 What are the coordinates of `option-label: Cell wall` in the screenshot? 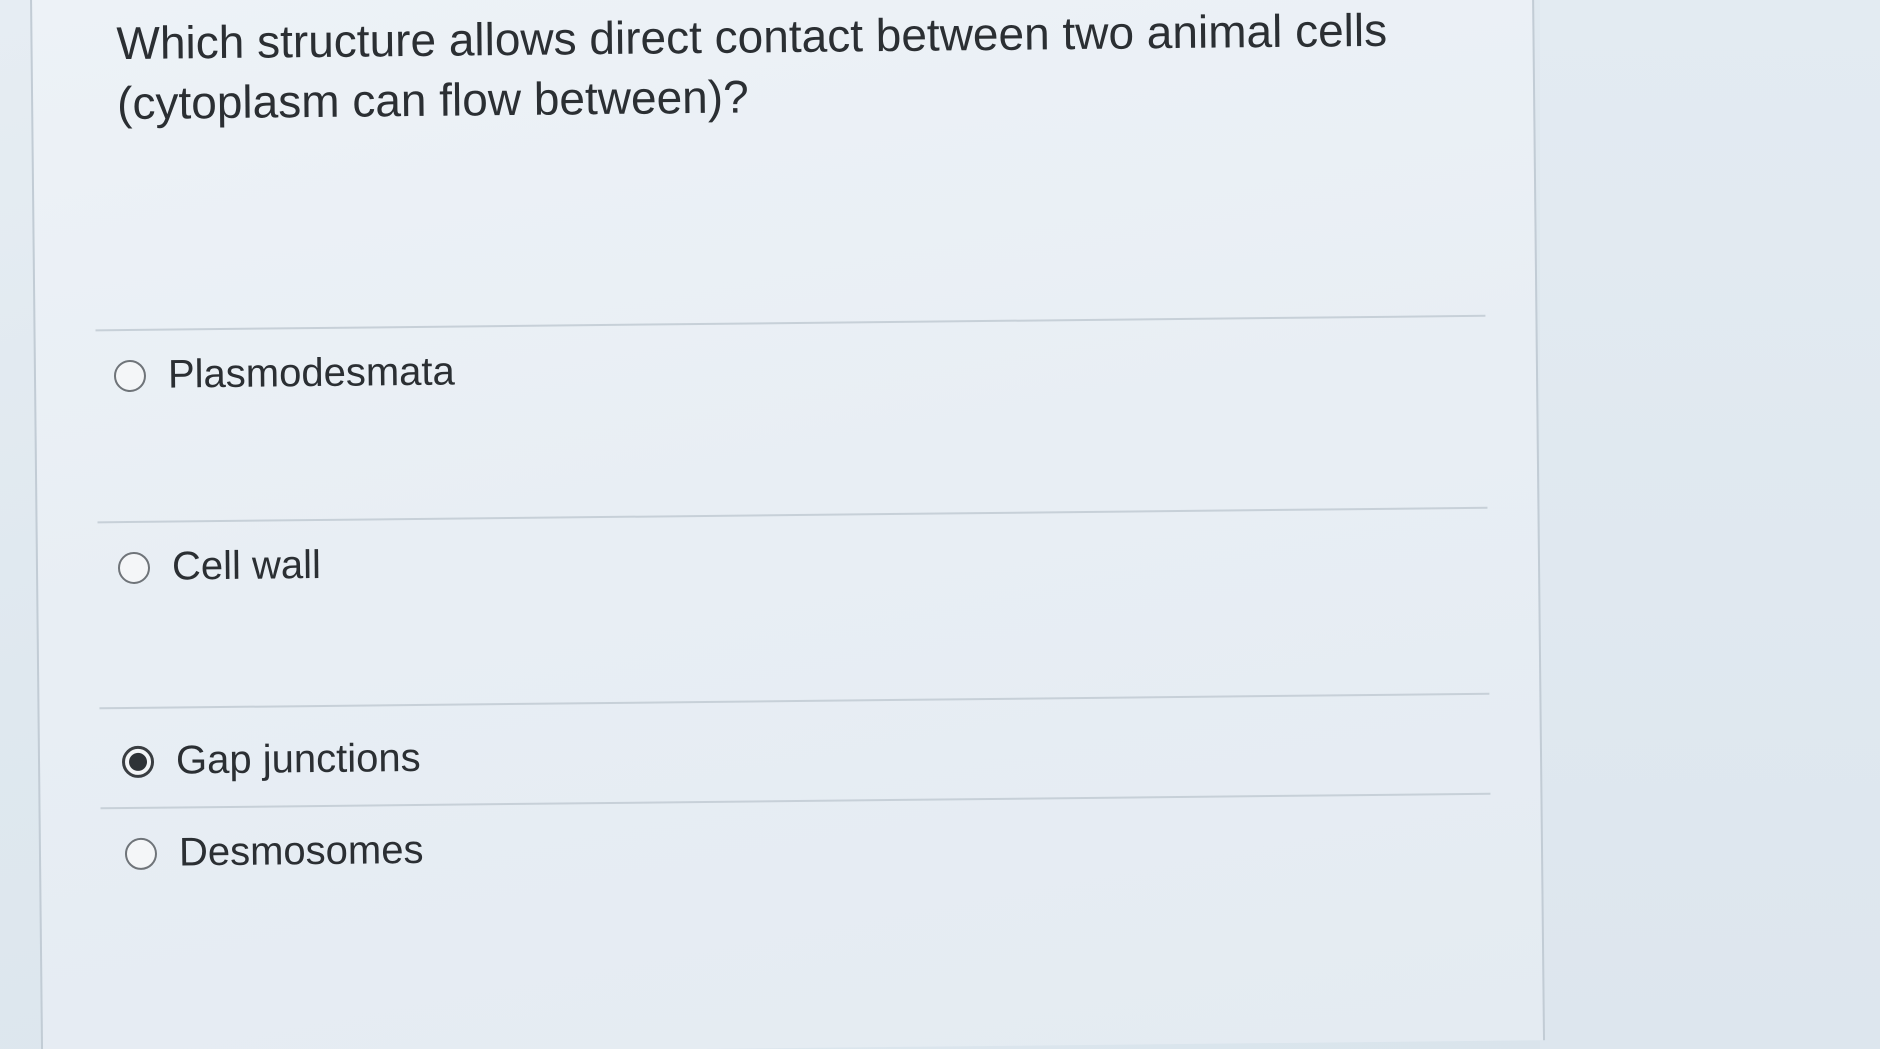 It's located at (246, 565).